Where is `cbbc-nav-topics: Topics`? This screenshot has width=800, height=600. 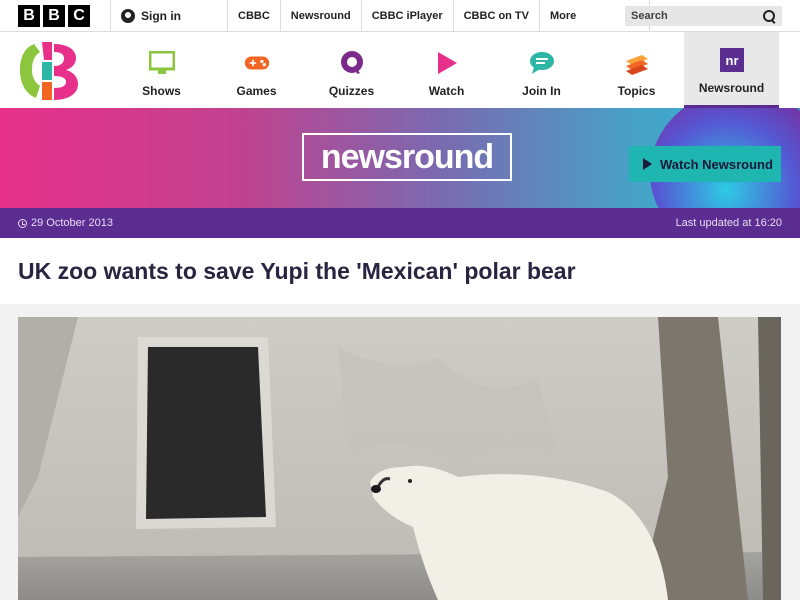
cbbc-nav-topics: Topics is located at coordinates (636, 70).